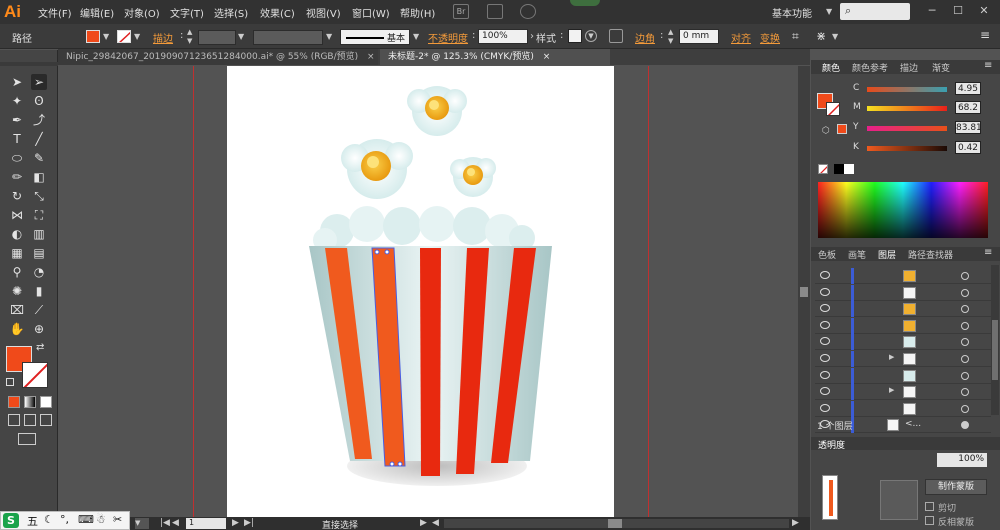 This screenshot has height=530, width=1000. I want to click on selection-tool-icon: ➤, so click(17, 82).